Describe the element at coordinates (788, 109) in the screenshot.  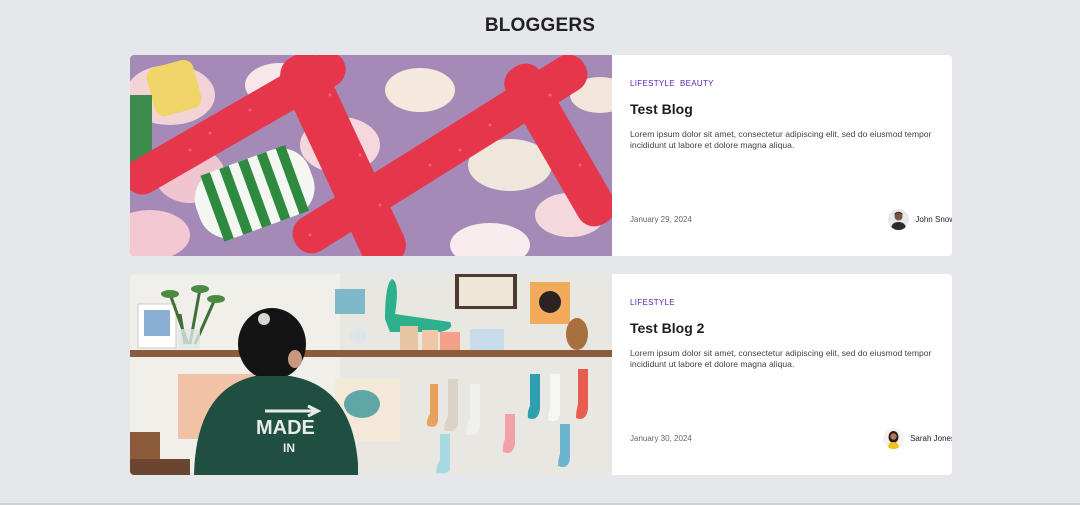
I see `blog-title: Test Blog` at that location.